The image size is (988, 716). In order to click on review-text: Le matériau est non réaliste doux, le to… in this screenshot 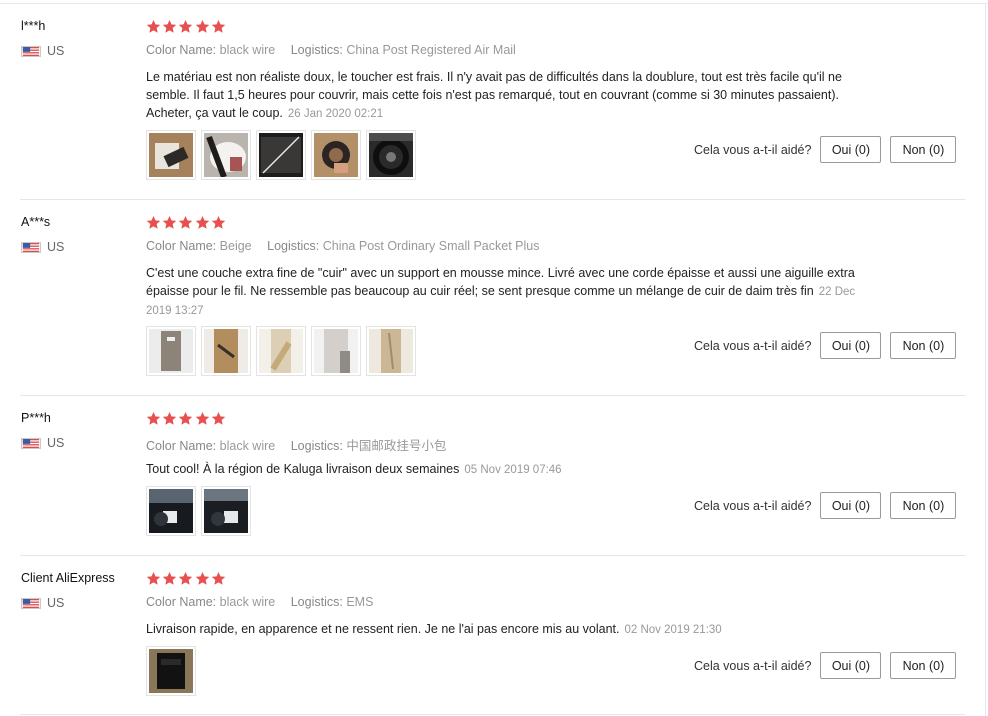, I will do `click(494, 95)`.